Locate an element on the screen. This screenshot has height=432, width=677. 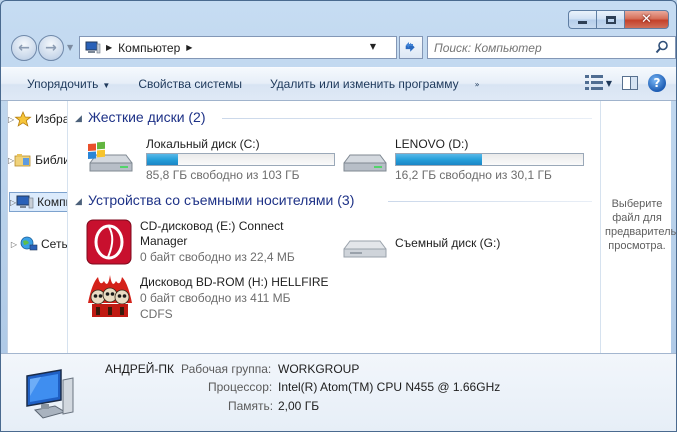
address-bar: ▶ Компьютер ▶ ▼ is located at coordinates (238, 47).